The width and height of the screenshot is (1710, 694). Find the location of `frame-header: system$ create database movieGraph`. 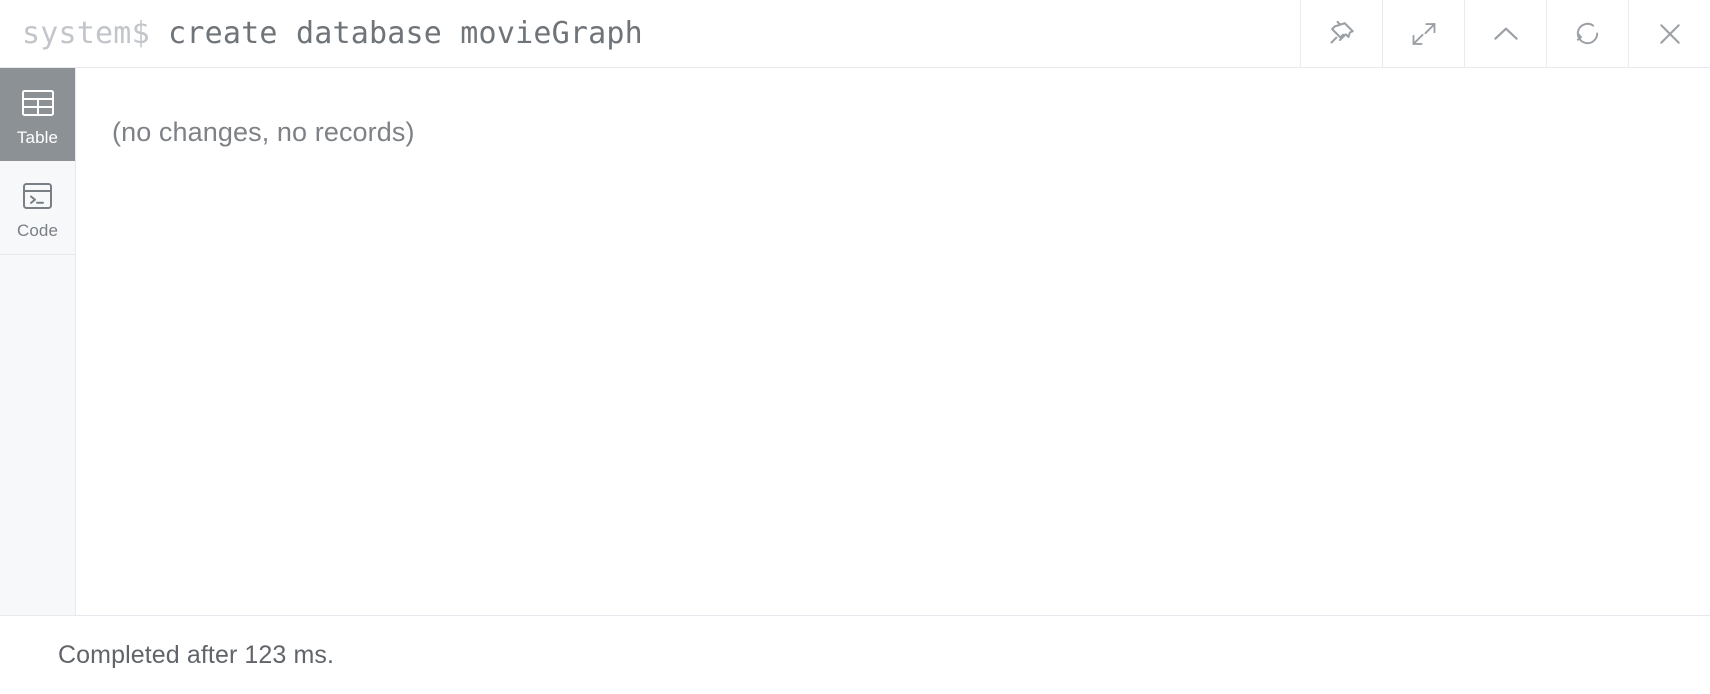

frame-header: system$ create database movieGraph is located at coordinates (855, 34).